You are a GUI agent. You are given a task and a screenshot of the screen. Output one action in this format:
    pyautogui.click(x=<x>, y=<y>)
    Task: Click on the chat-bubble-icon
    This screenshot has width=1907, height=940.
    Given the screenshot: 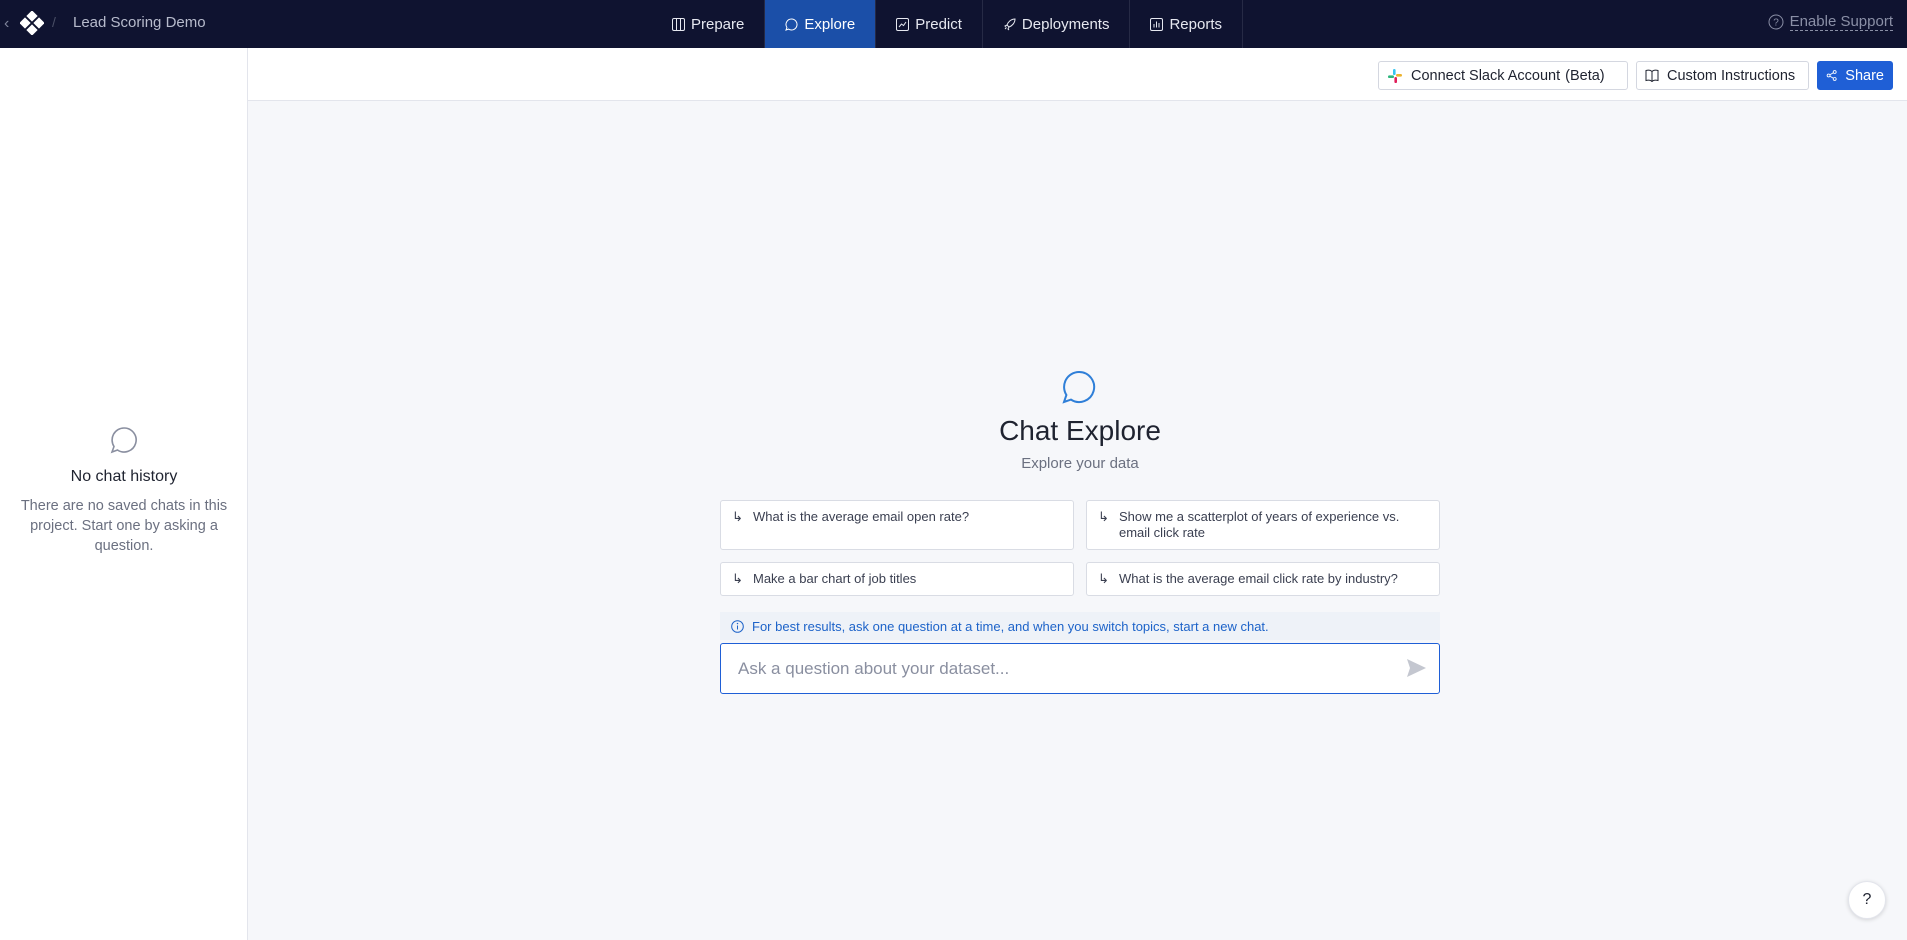 What is the action you would take?
    pyautogui.click(x=123, y=440)
    